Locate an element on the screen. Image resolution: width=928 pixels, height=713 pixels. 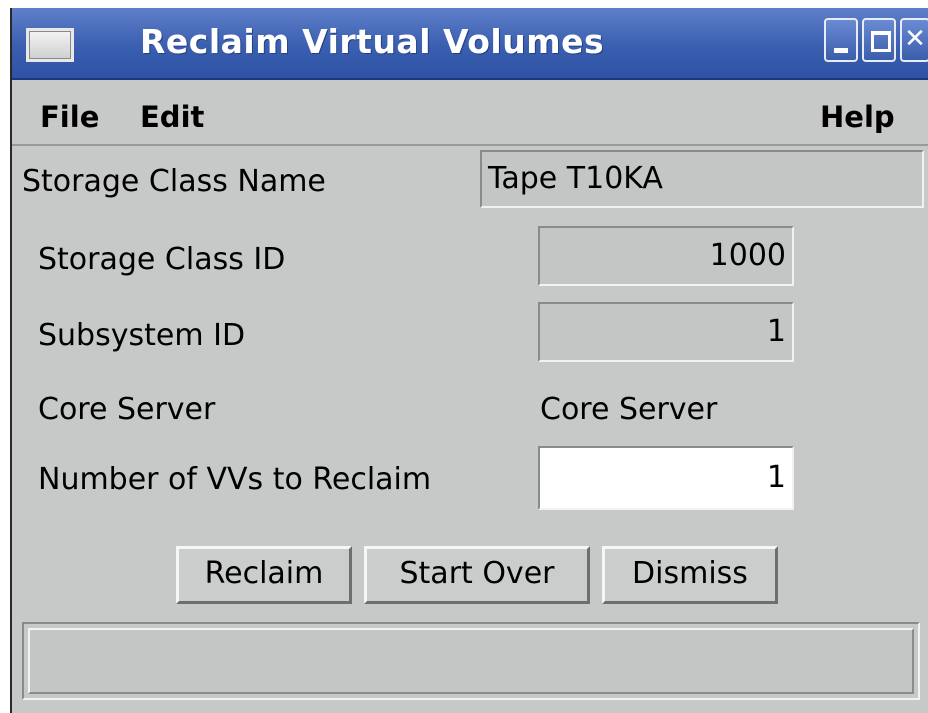
window-title: Reclaim Virtual Volumes is located at coordinates (372, 41).